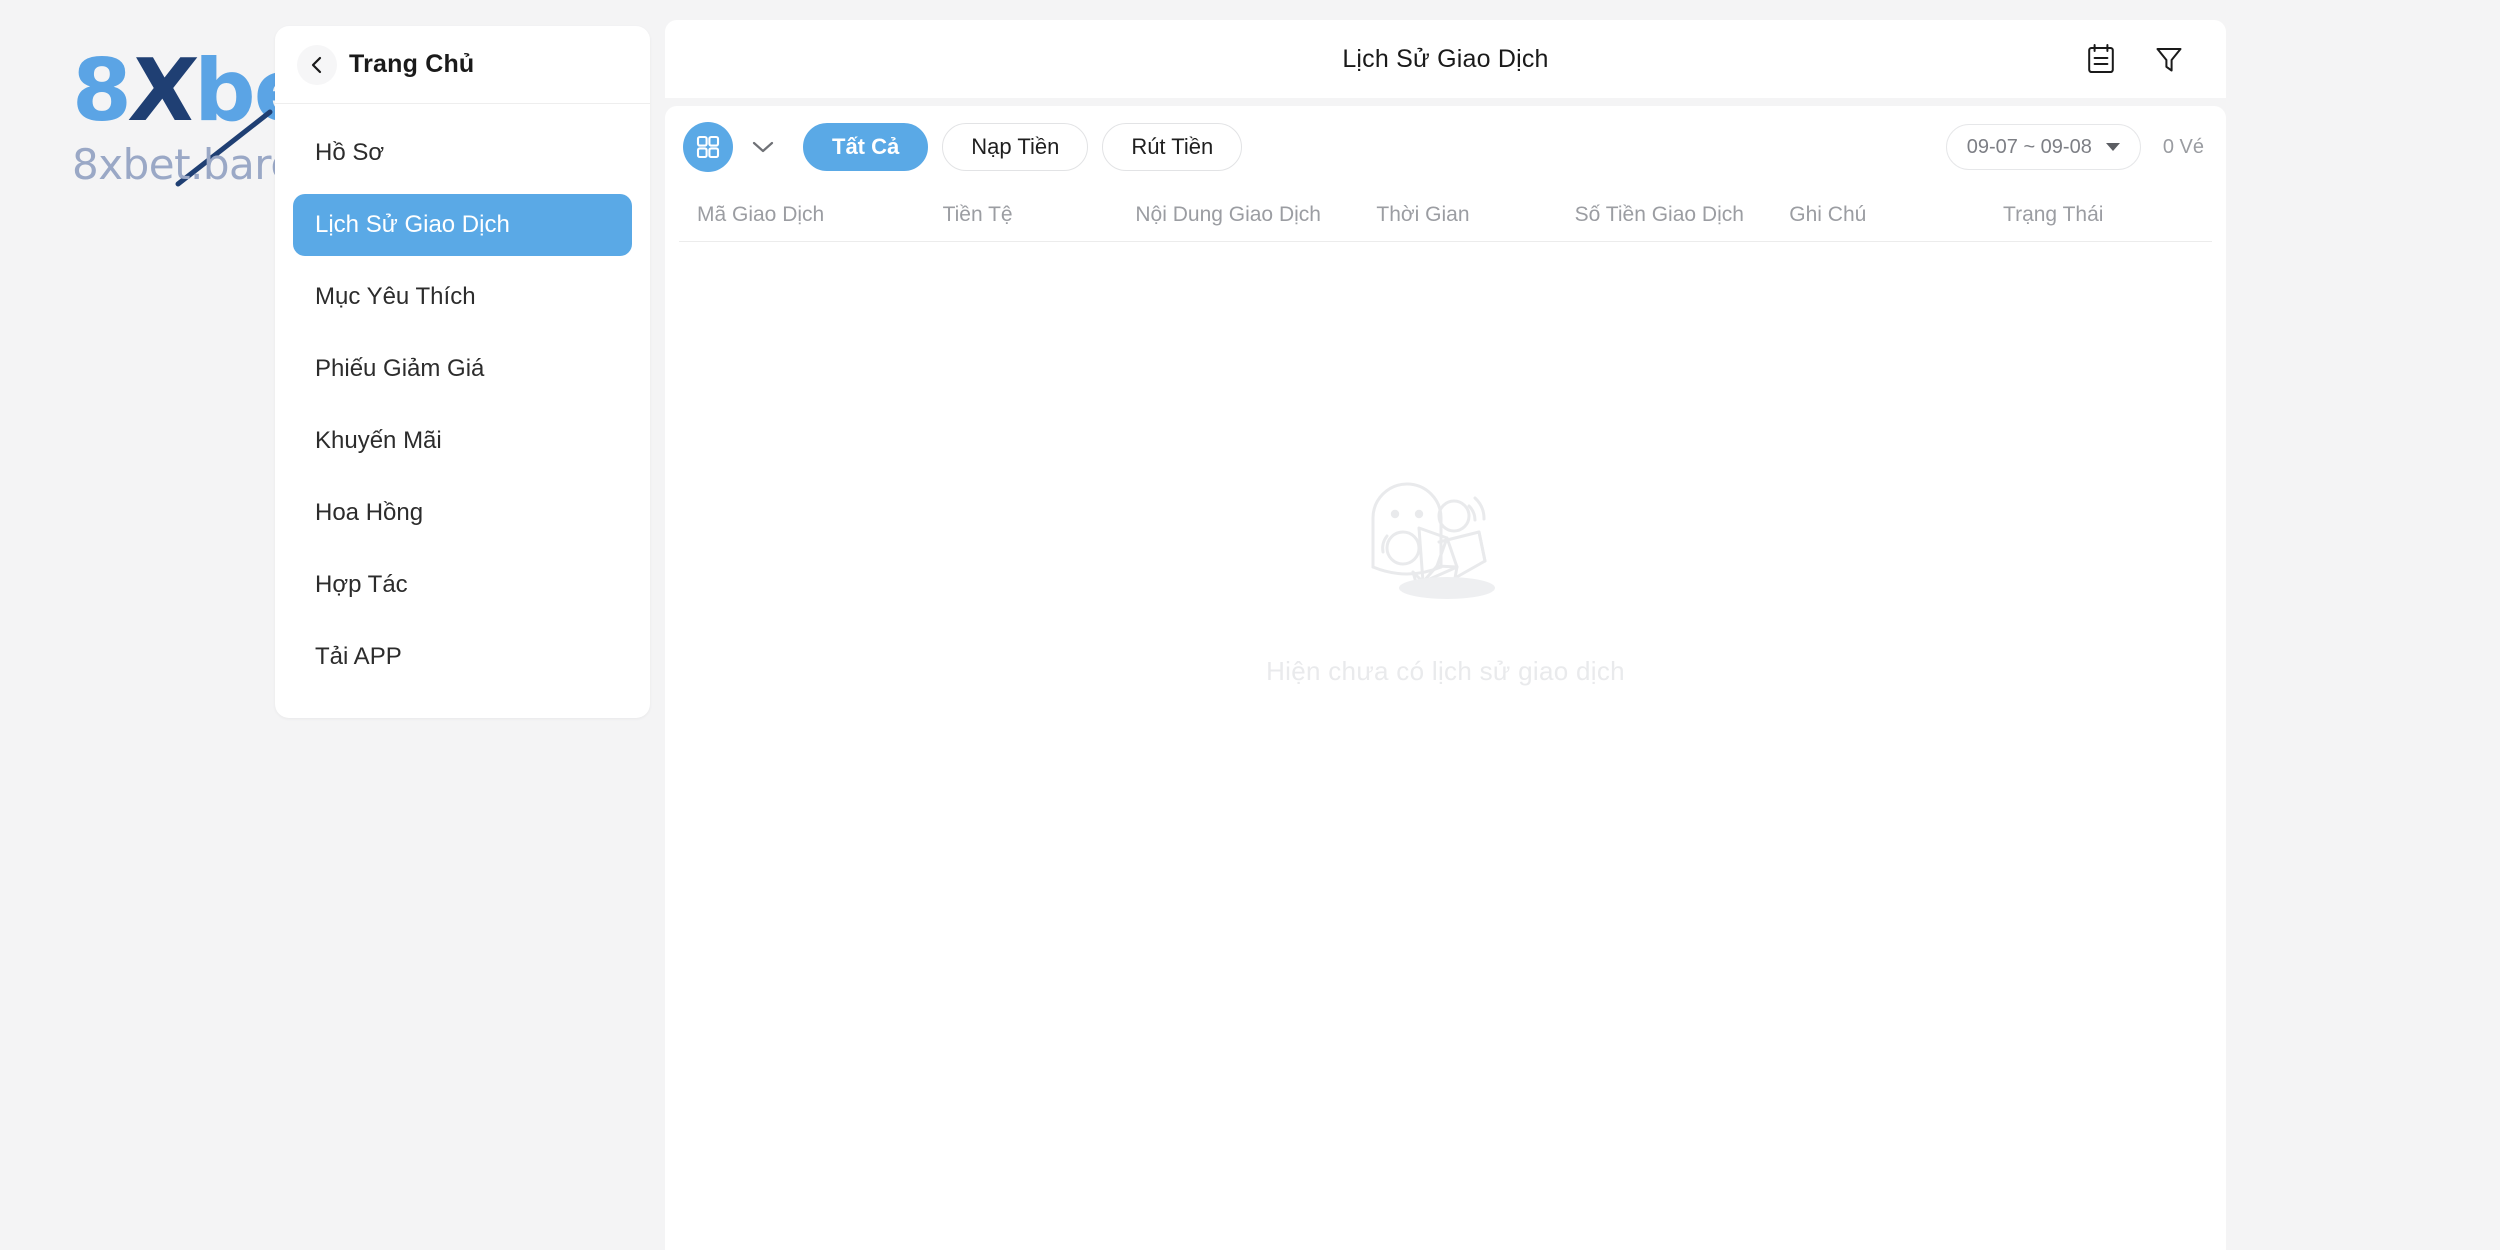 The height and width of the screenshot is (1250, 2500). Describe the element at coordinates (412, 224) in the screenshot. I see `sidebar-item-label: Lịch Sử Giao Dịch` at that location.